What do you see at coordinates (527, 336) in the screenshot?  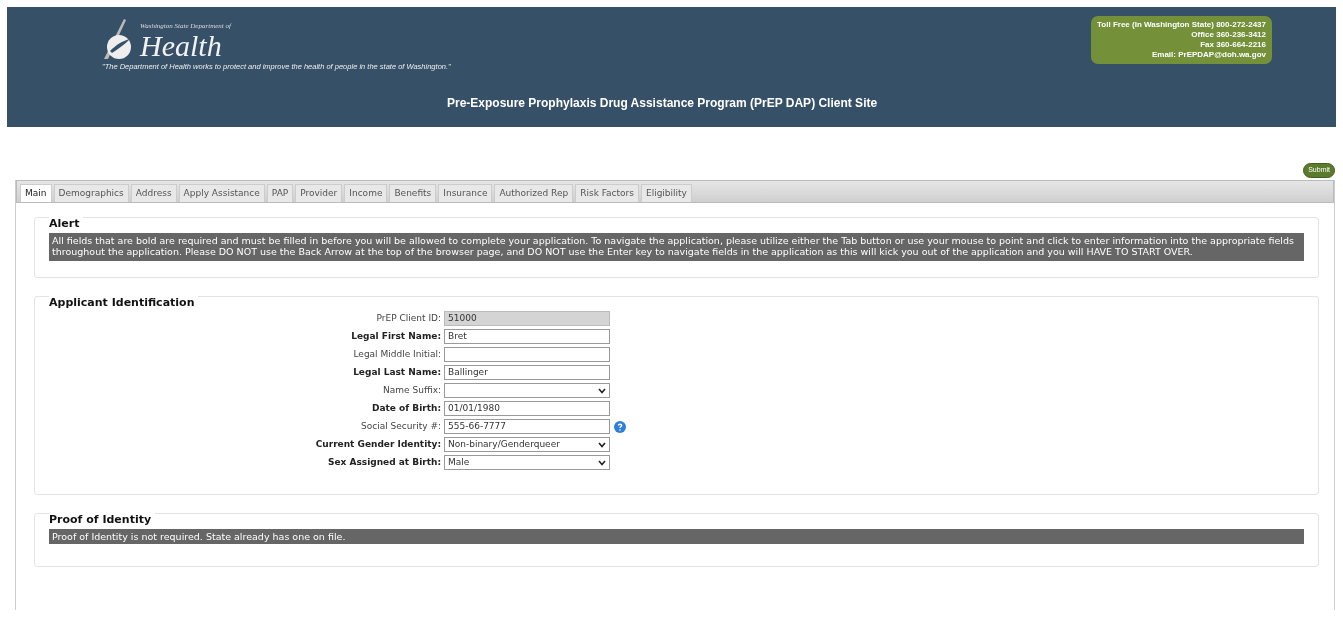 I see `input-field: Bret` at bounding box center [527, 336].